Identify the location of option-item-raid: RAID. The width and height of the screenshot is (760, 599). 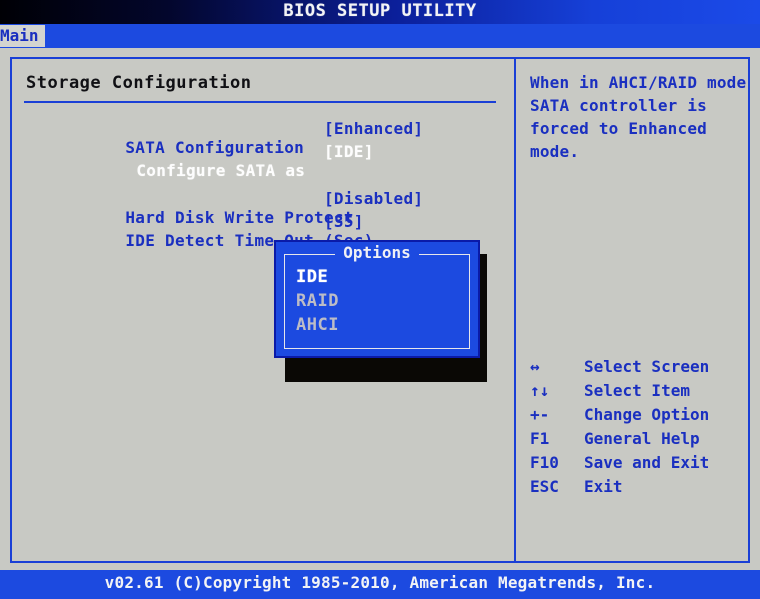
(317, 303).